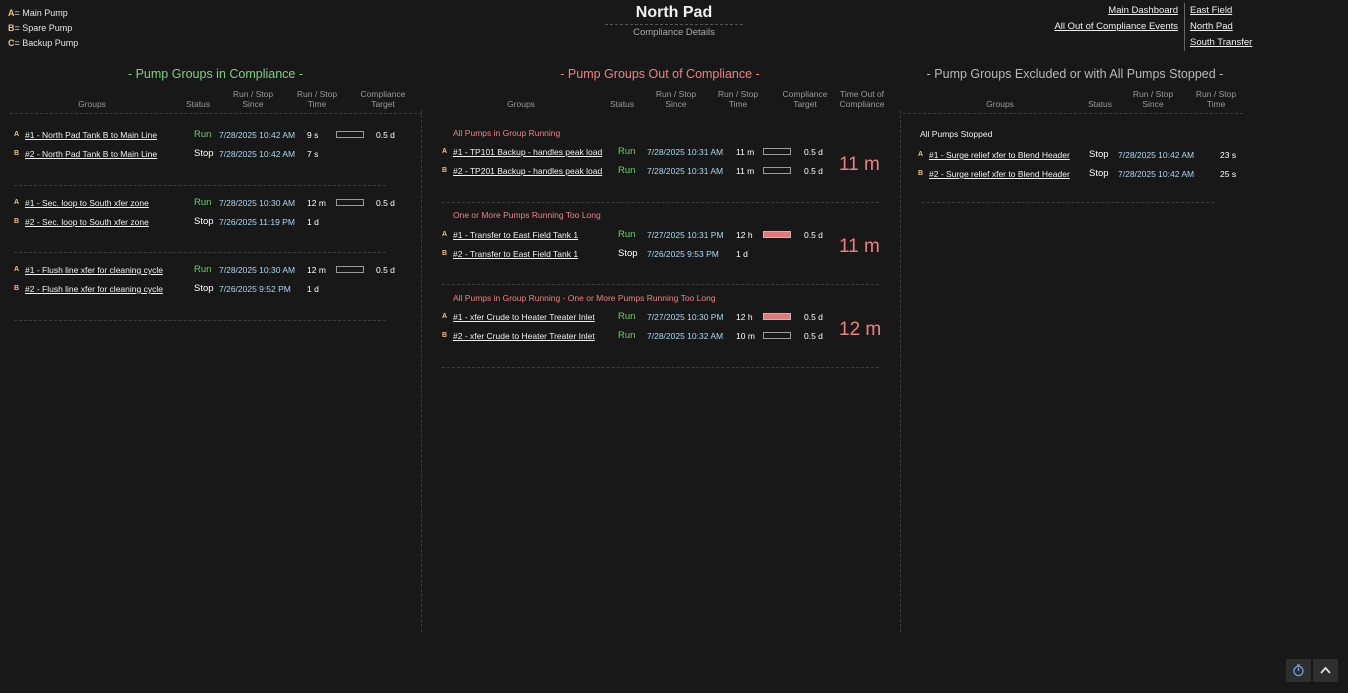 The width and height of the screenshot is (1348, 693). What do you see at coordinates (317, 99) in the screenshot?
I see `col-header-time: Run / Stop Time` at bounding box center [317, 99].